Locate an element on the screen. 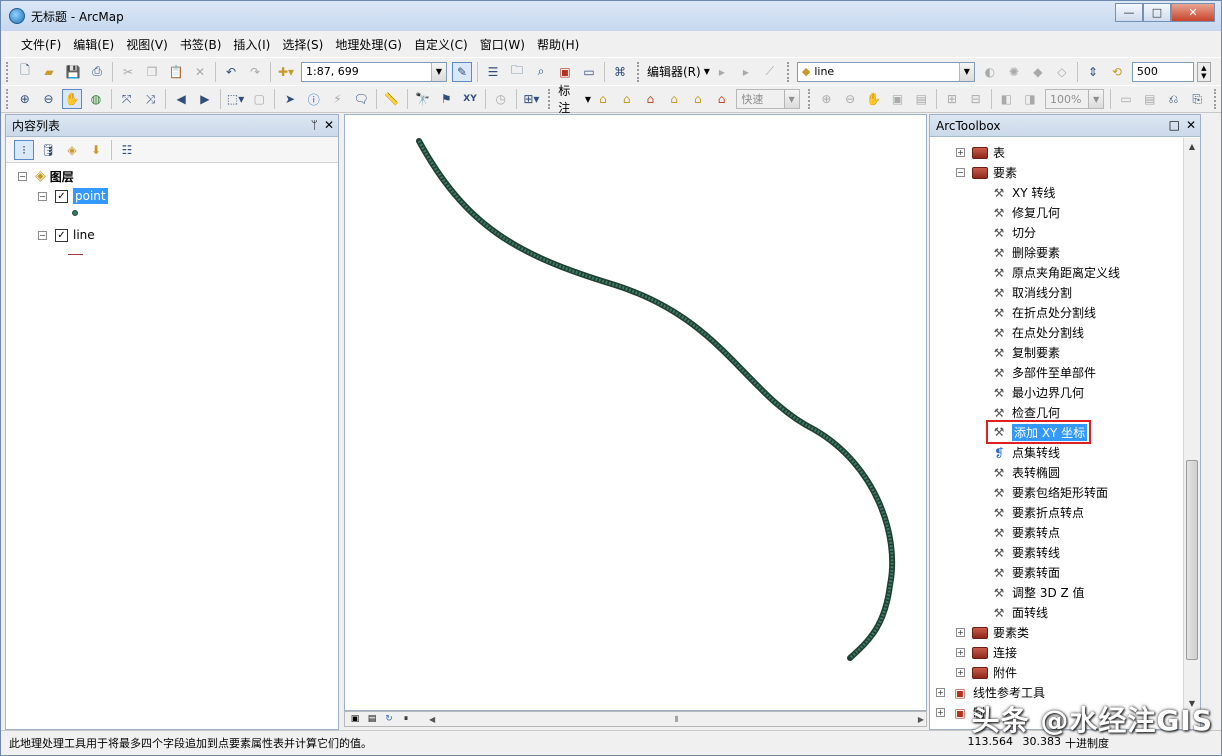 The height and width of the screenshot is (756, 1222). tool-item: ⚒ 多部件至单部件 is located at coordinates (1043, 372).